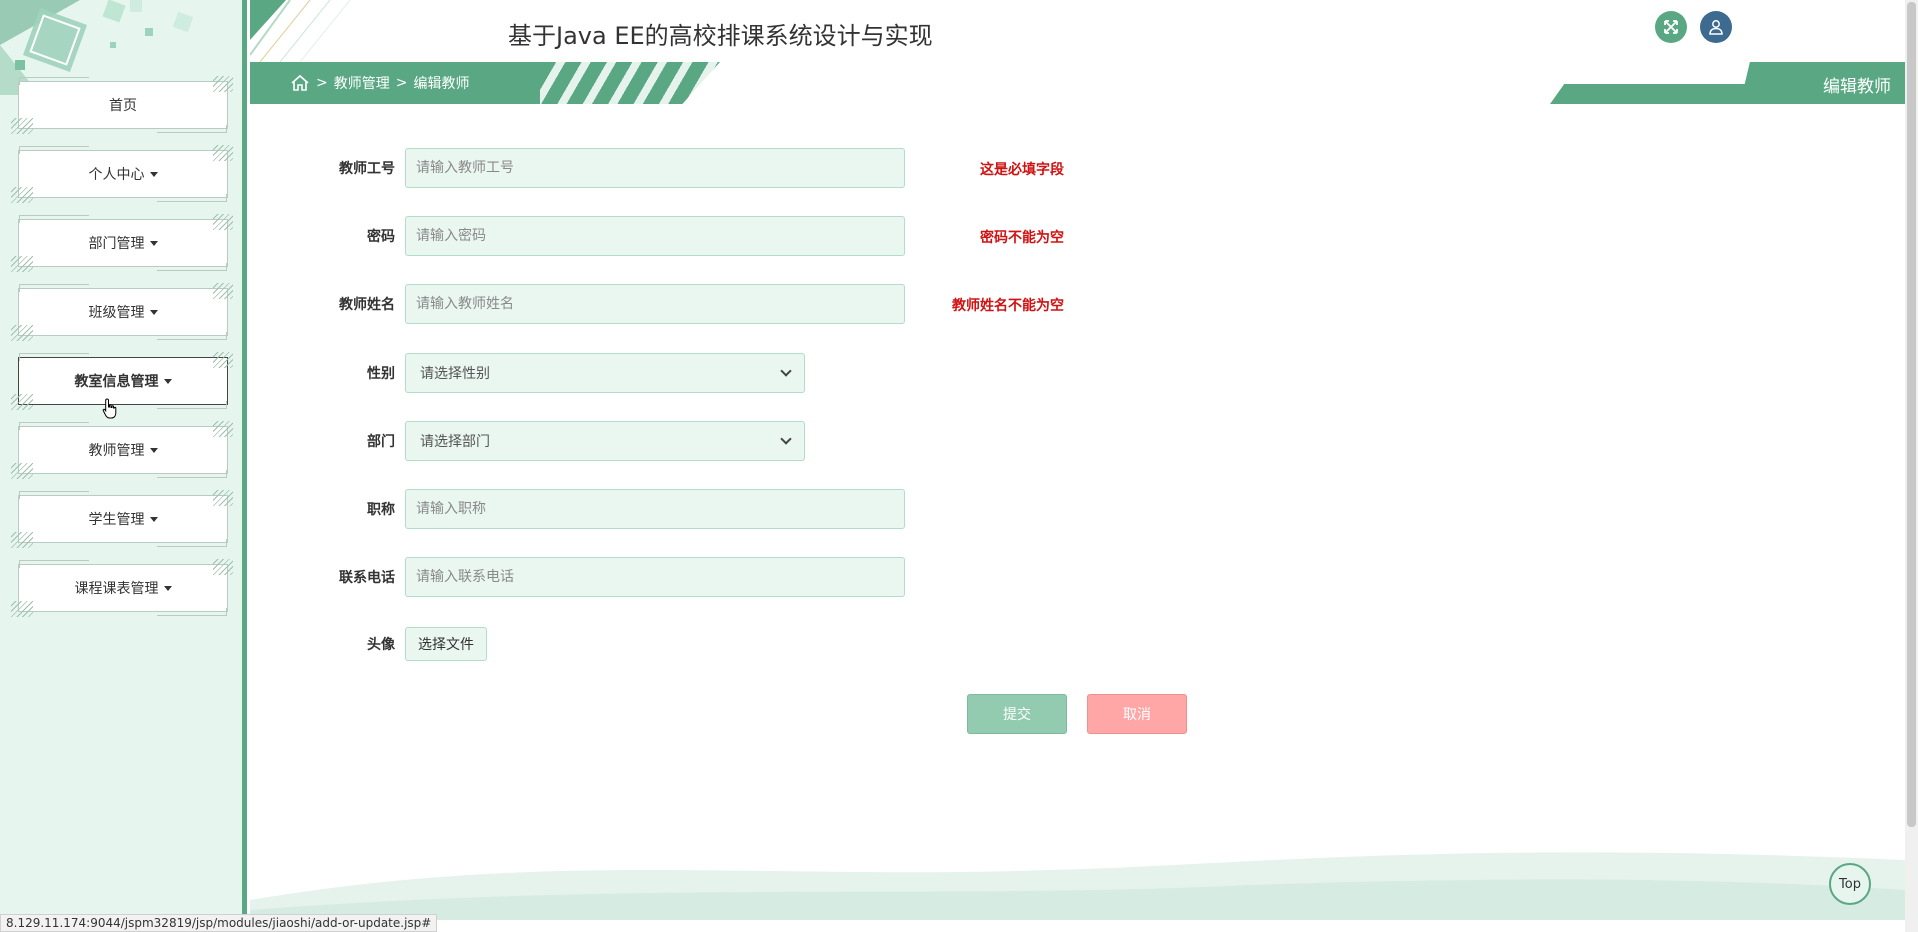  I want to click on teacher-id-input, so click(655, 168).